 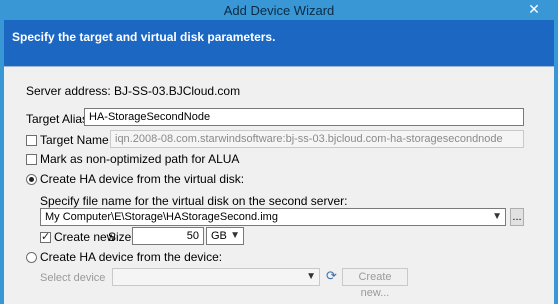 What do you see at coordinates (133, 91) in the screenshot?
I see `server-address-label: Server address: BJ-SS-03.BJCloud.com` at bounding box center [133, 91].